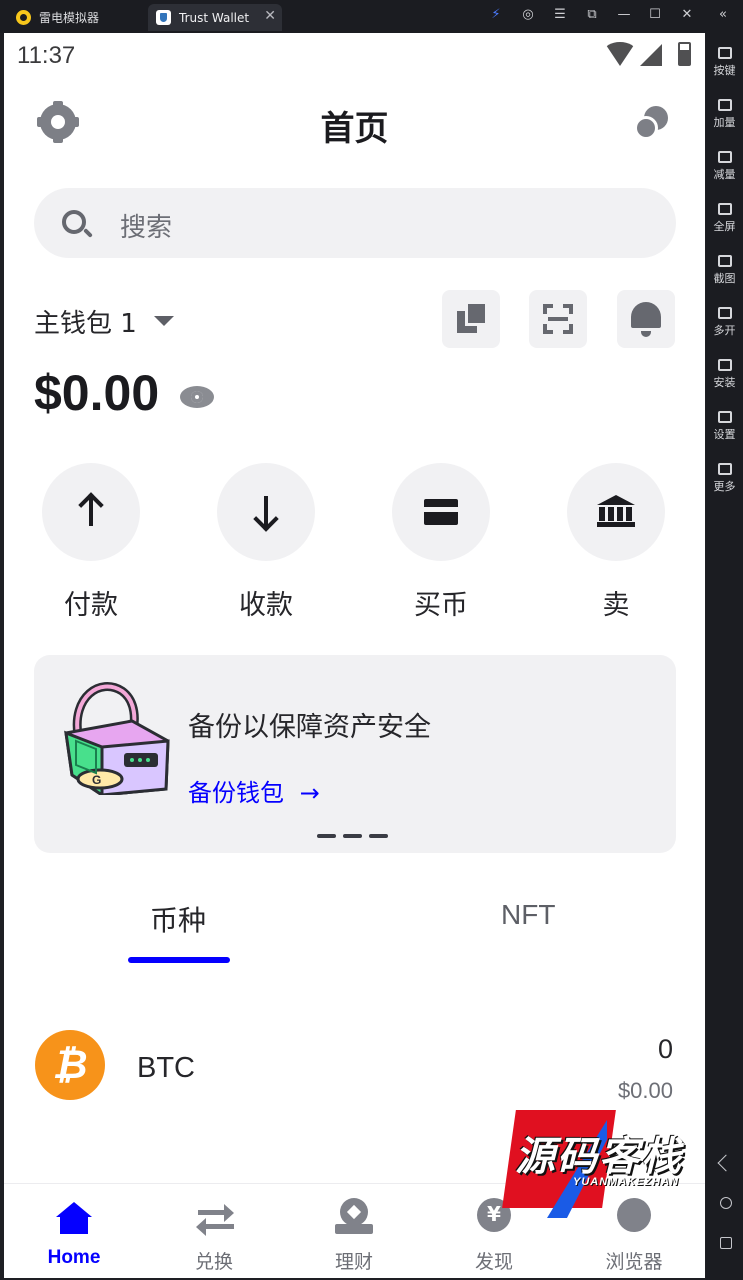 The height and width of the screenshot is (1280, 743). I want to click on sell-button: 卖, so click(616, 542).